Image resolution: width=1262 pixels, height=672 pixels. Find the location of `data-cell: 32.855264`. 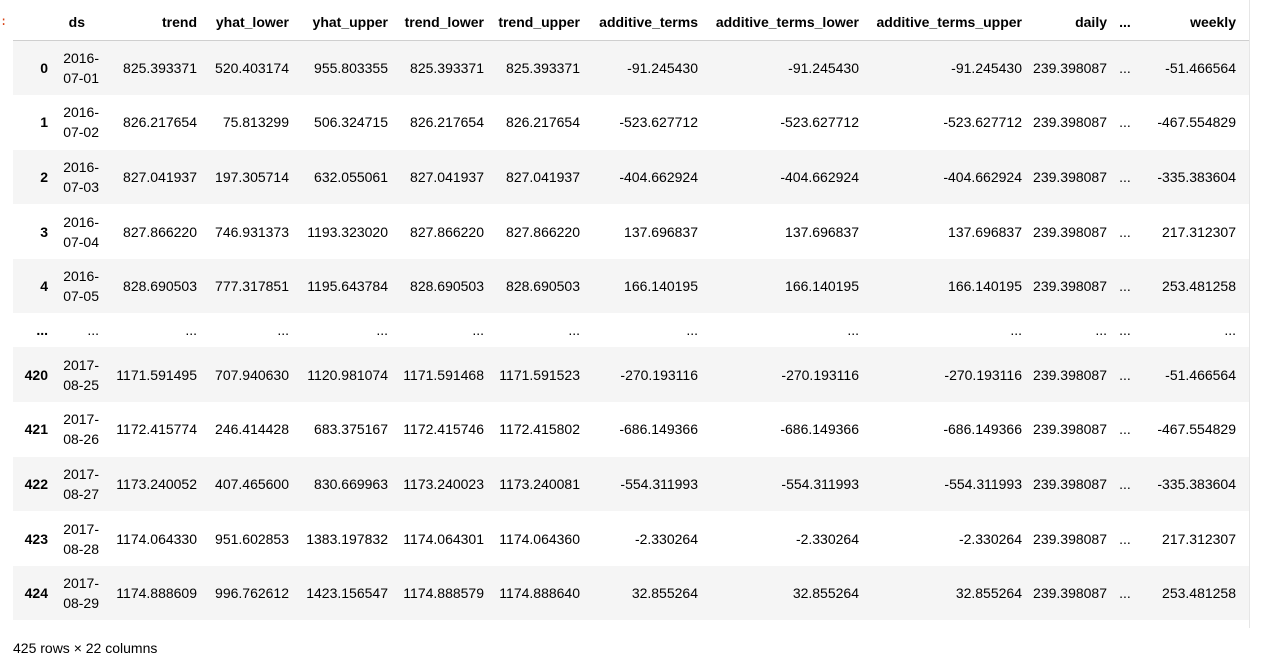

data-cell: 32.855264 is located at coordinates (988, 593).